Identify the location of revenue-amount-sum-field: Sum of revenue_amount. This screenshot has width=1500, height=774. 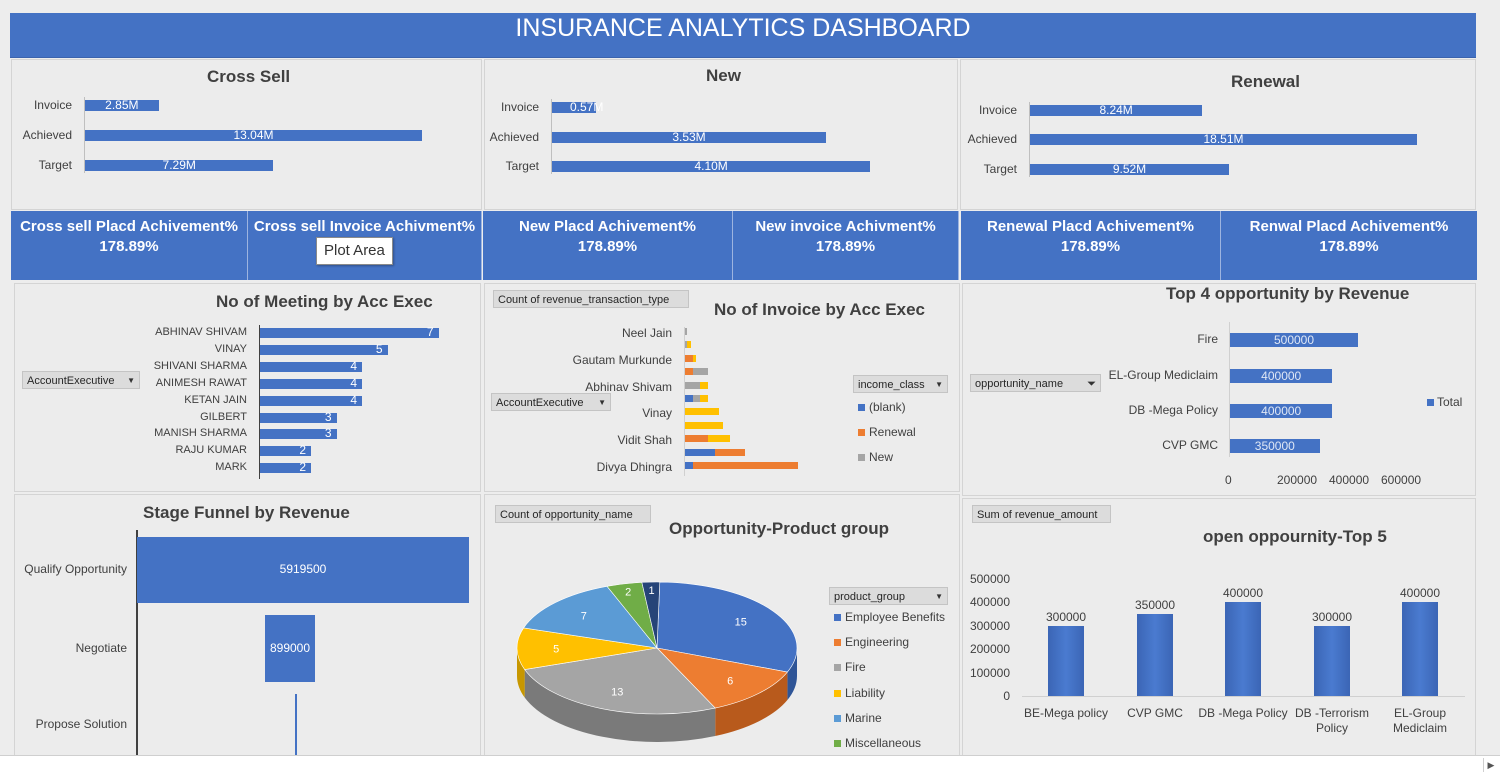
(1041, 514).